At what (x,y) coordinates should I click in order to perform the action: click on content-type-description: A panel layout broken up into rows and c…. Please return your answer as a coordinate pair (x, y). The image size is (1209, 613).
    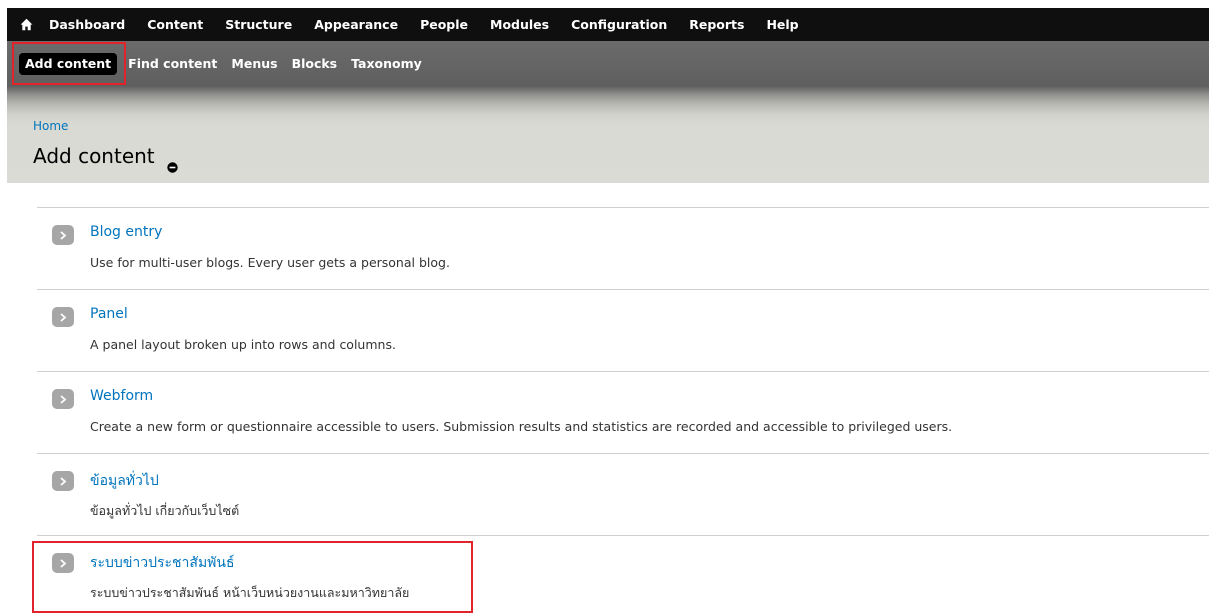
    Looking at the image, I should click on (243, 344).